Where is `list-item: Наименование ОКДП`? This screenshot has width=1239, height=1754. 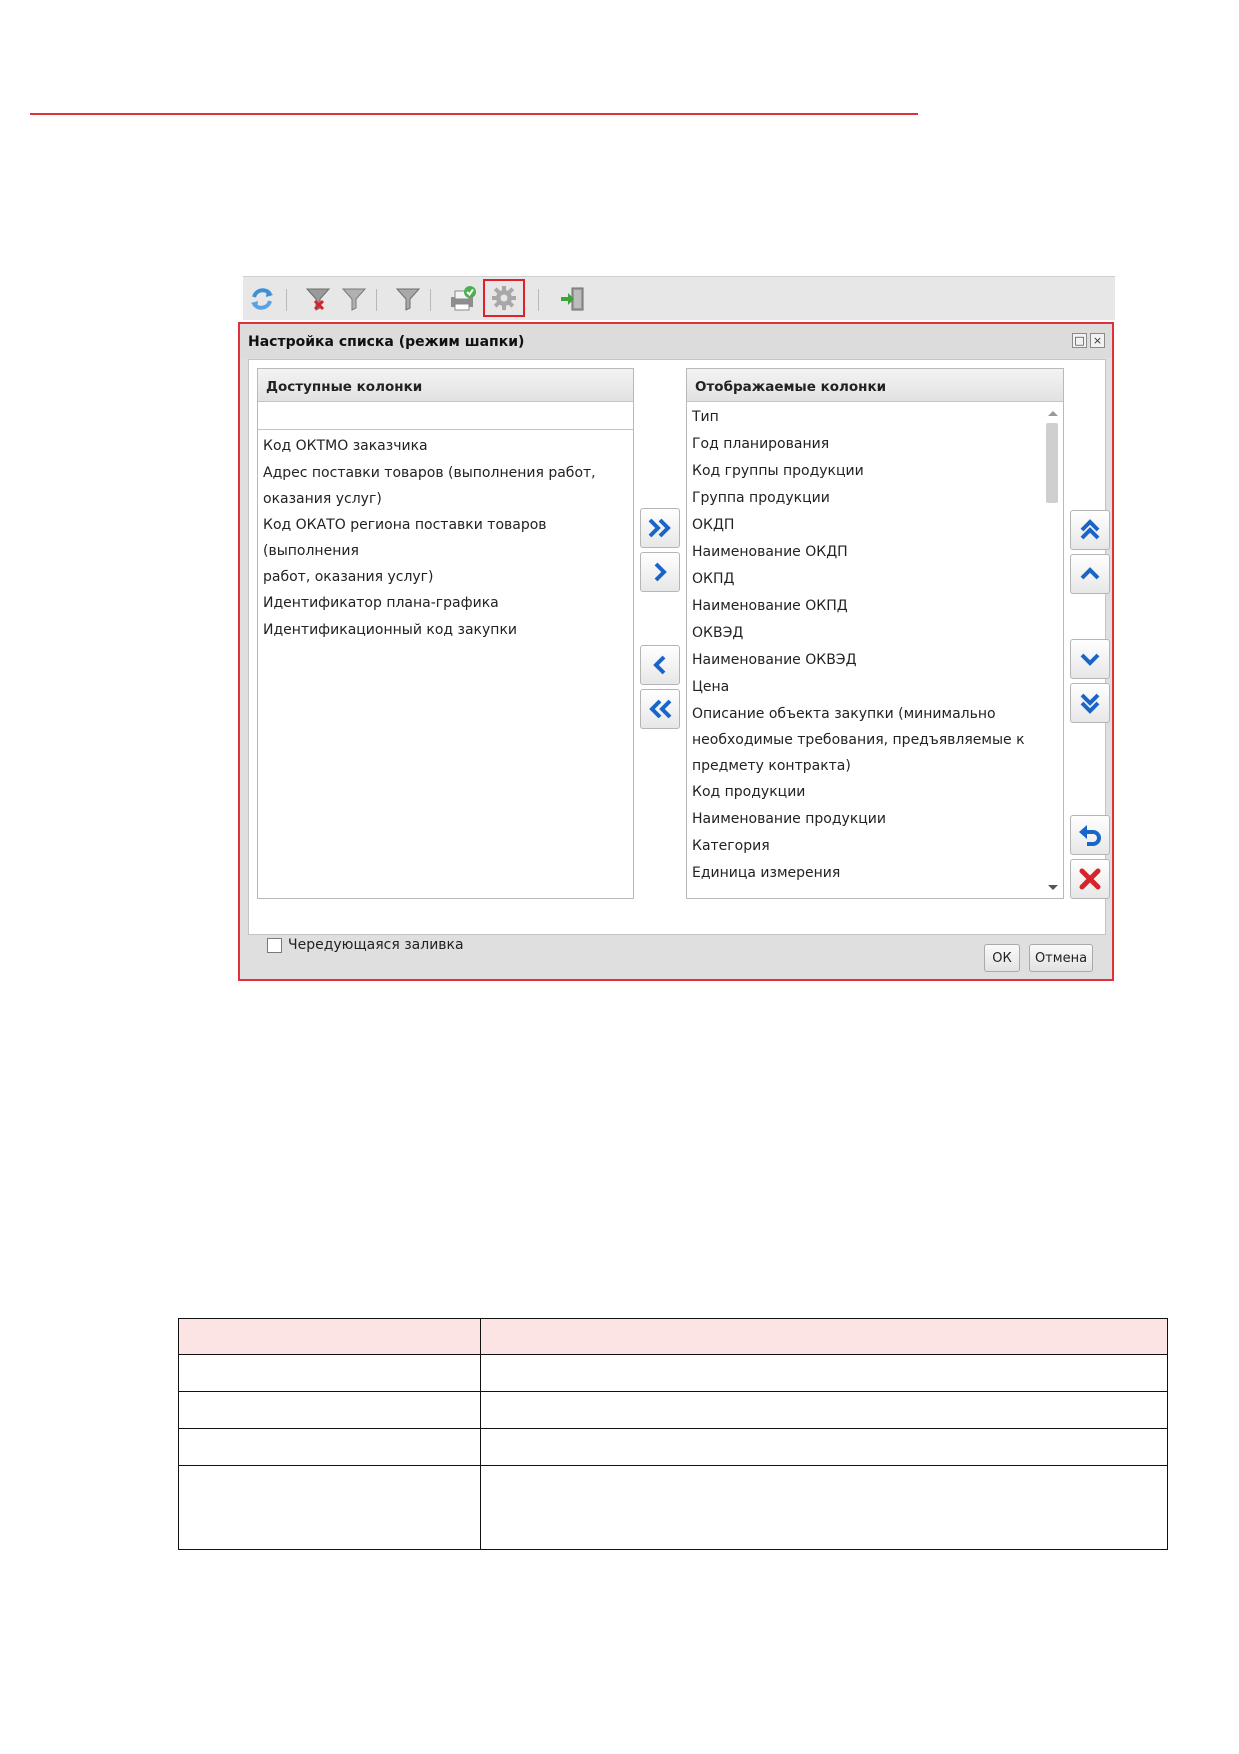 list-item: Наименование ОКДП is located at coordinates (864, 552).